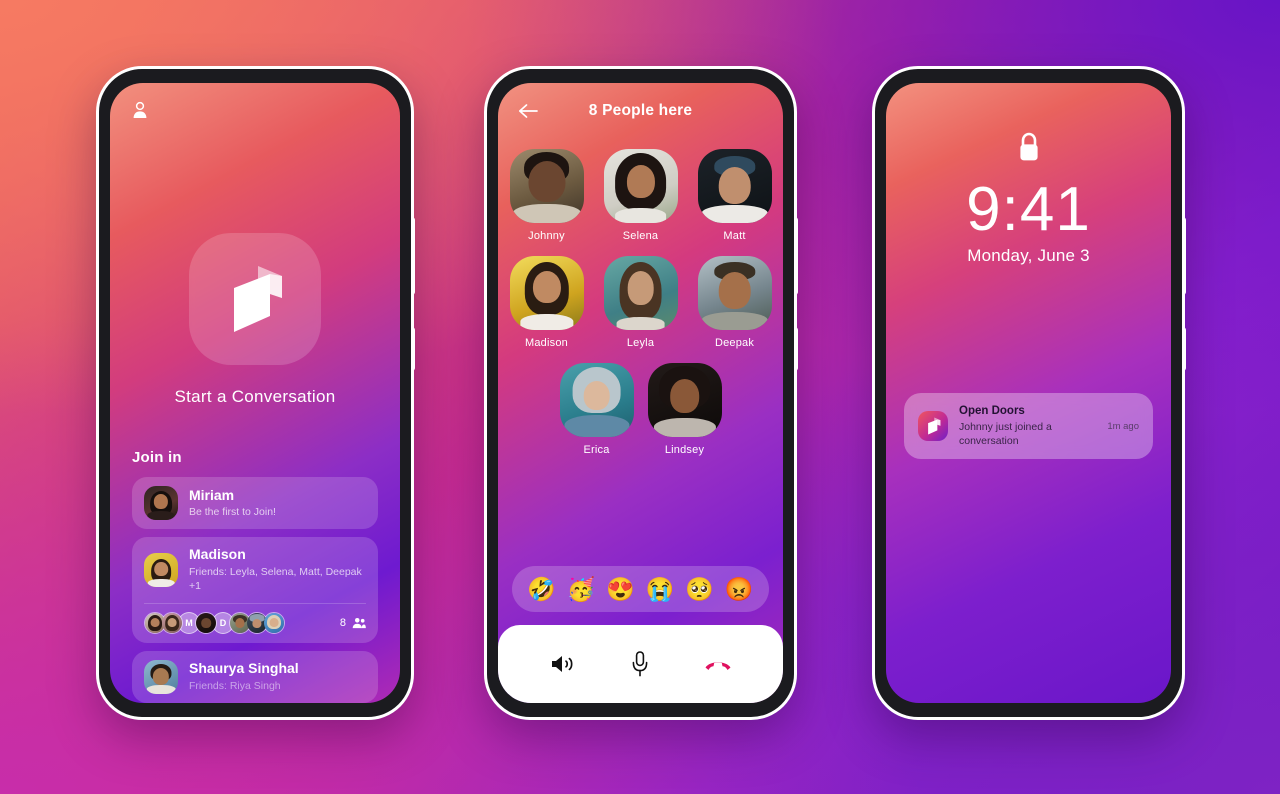  I want to click on participant-name: Selena, so click(640, 236).